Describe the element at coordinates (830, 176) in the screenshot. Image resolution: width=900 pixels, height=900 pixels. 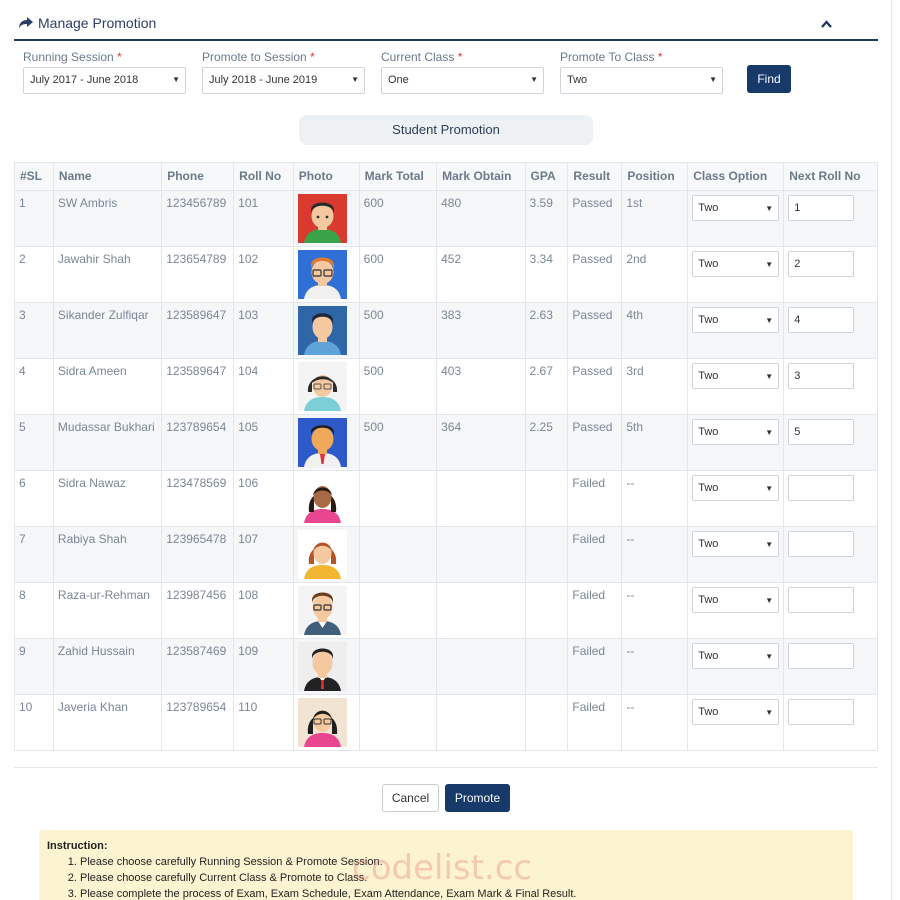
I see `column-header: Next Roll No` at that location.